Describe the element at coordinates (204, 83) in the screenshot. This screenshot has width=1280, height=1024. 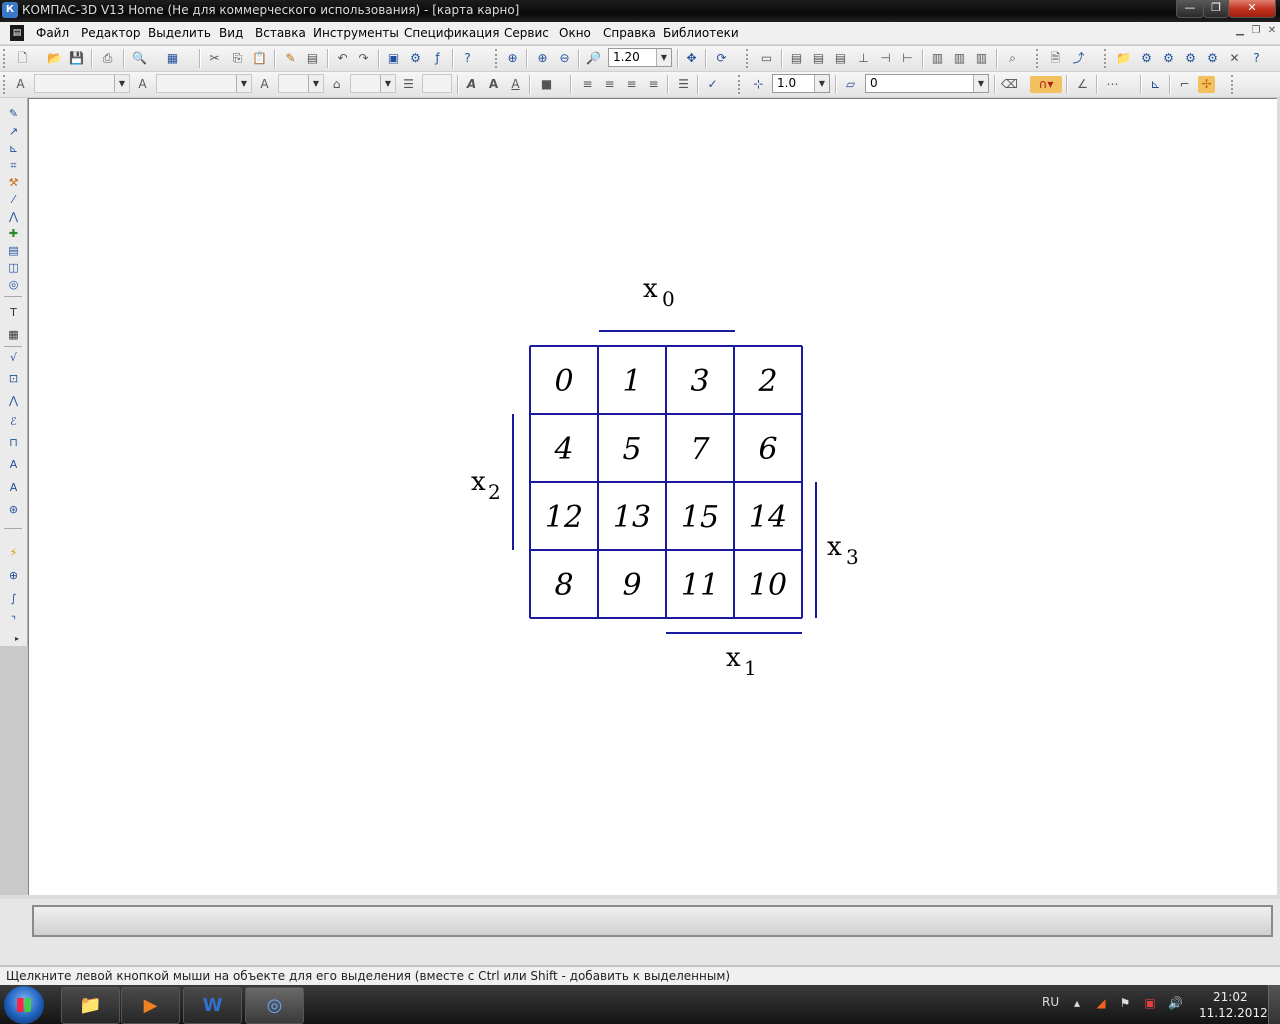
I see `font-combo: ▼` at that location.